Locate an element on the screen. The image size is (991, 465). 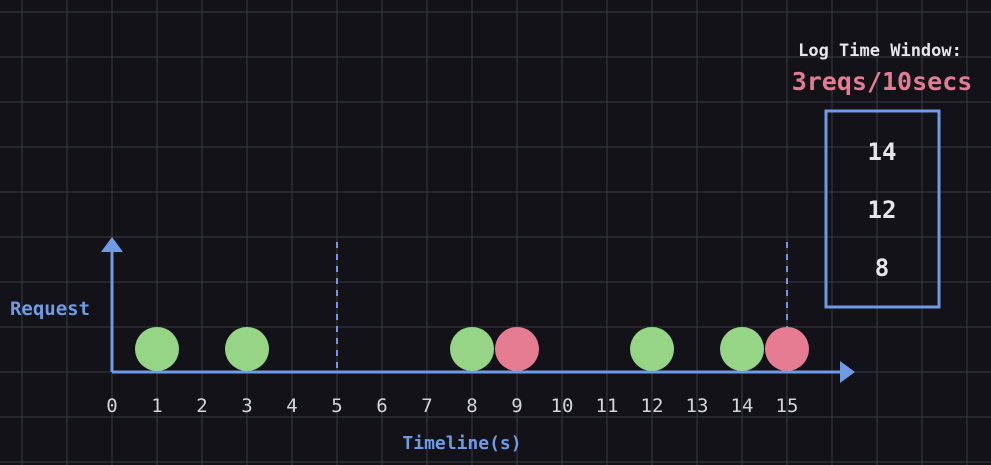
log-entry: 8 is located at coordinates (882, 268).